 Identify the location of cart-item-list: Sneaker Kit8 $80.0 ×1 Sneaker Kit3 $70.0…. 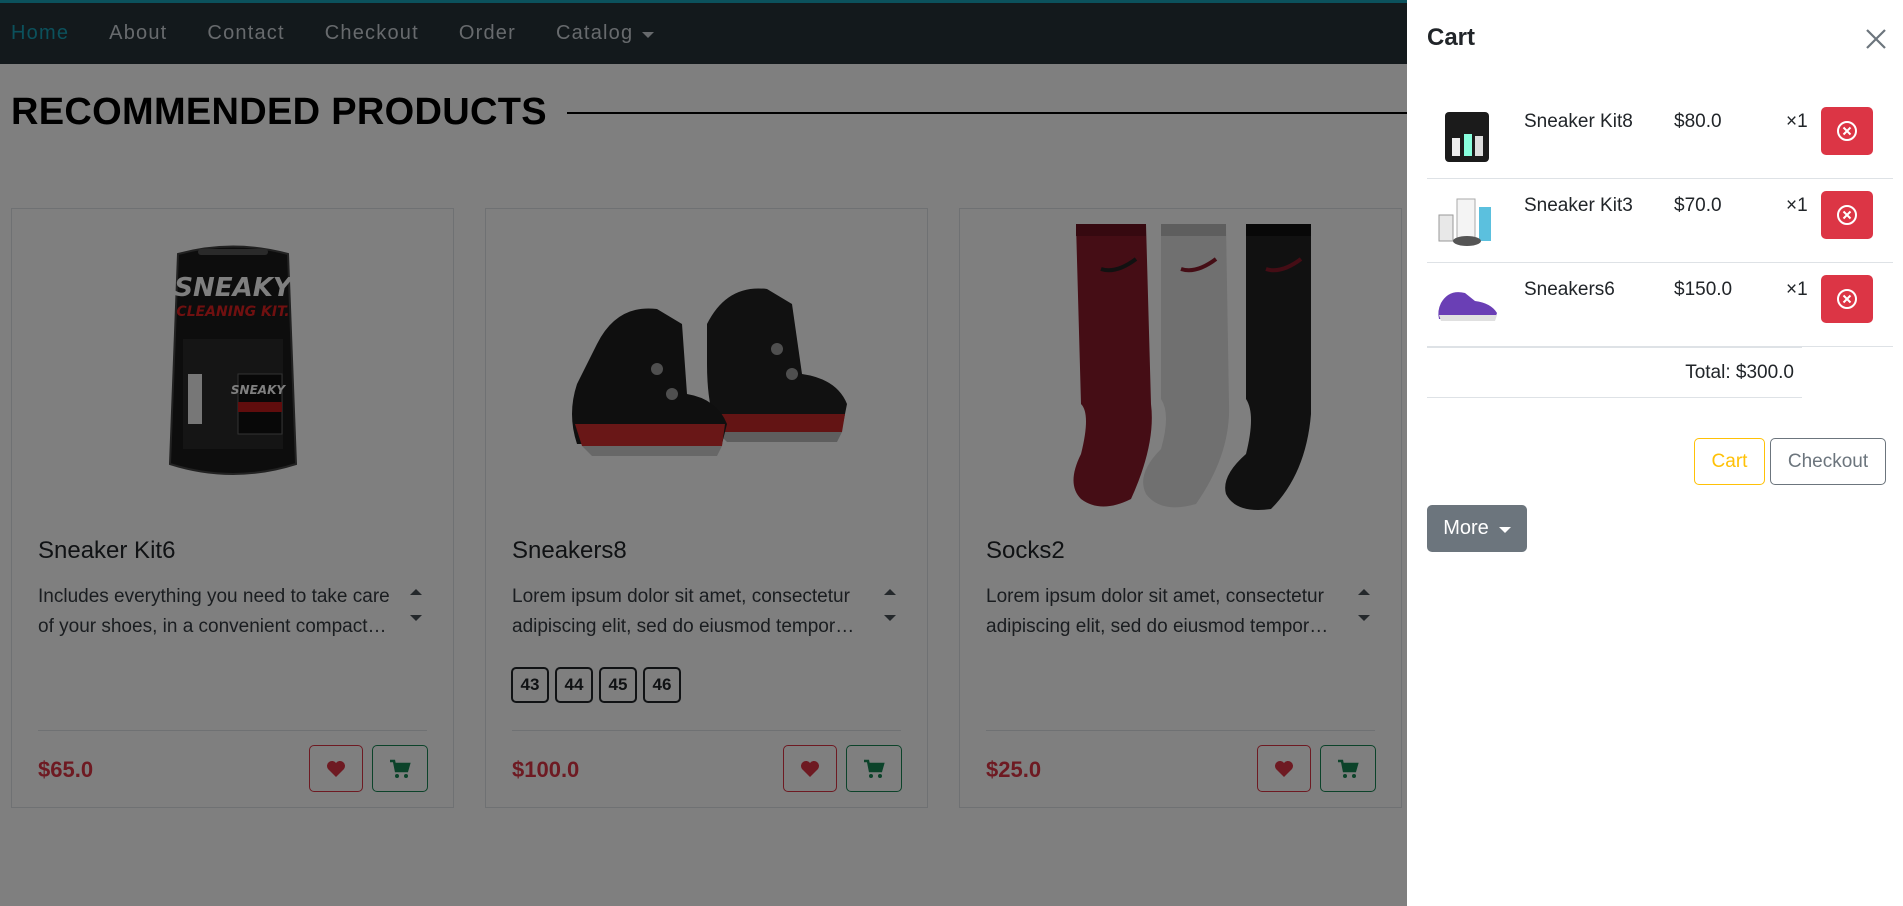
(1660, 221).